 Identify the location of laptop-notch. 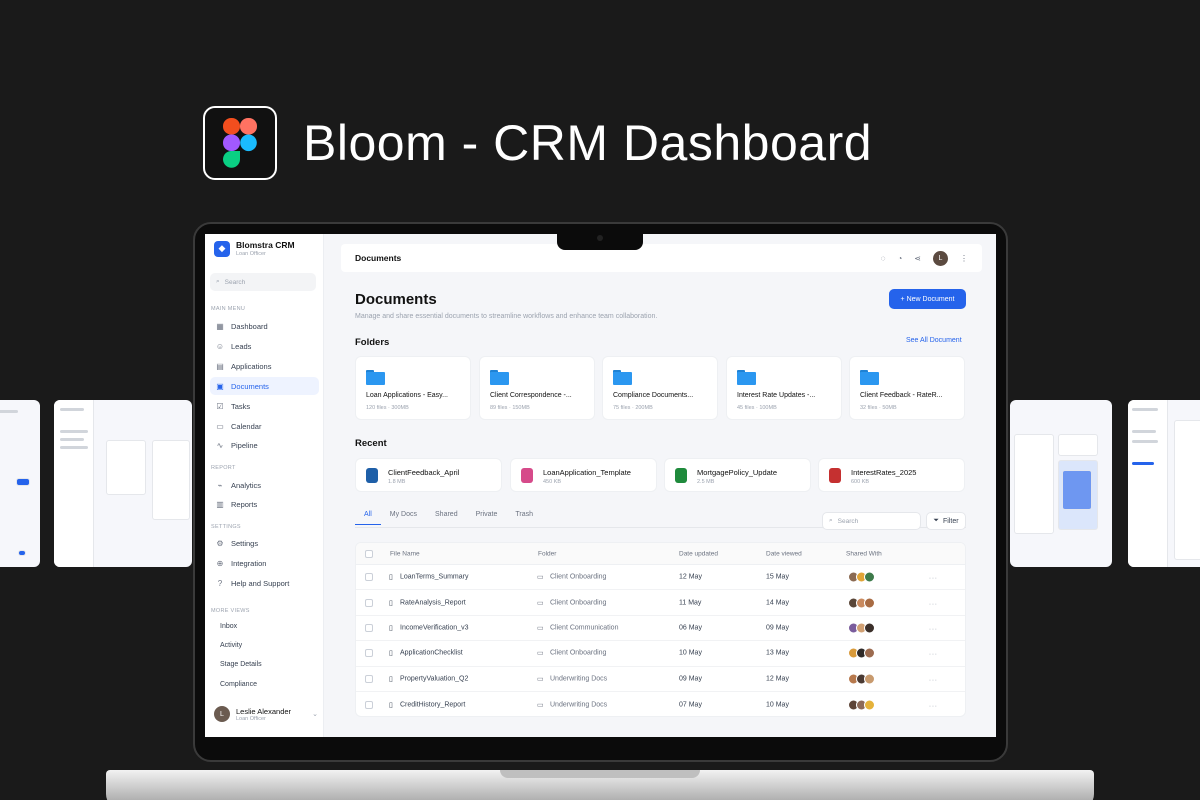
(600, 238).